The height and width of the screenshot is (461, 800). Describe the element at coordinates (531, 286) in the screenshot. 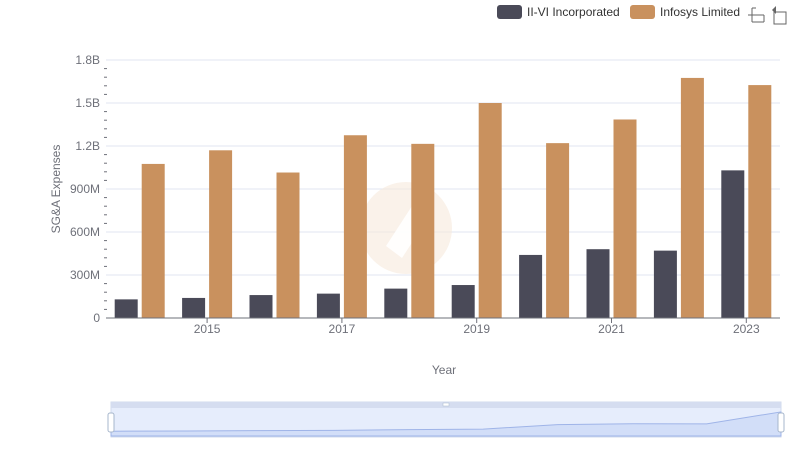

I see `bar-ii-vi-incorporated-2020` at that location.